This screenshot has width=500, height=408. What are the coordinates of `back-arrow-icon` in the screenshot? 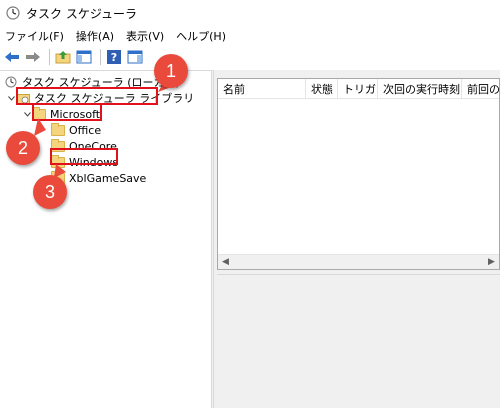 It's located at (12, 57).